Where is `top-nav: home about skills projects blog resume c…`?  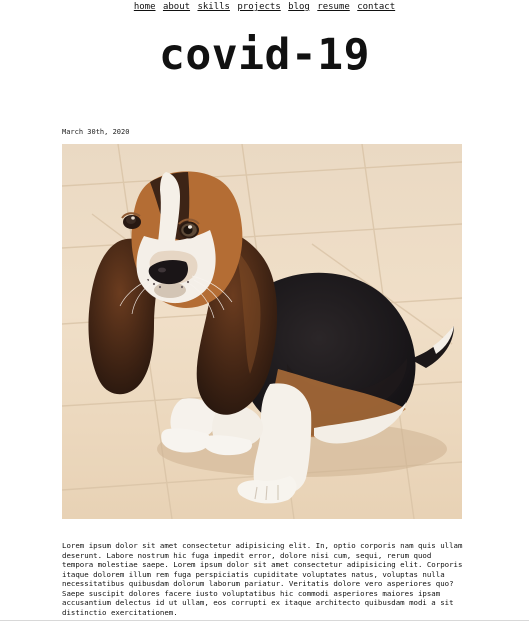
top-nav: home about skills projects blog resume c… is located at coordinates (264, 7).